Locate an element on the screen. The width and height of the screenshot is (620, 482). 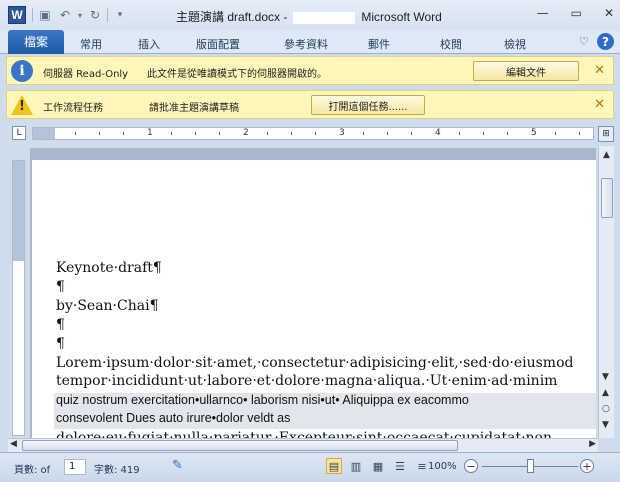
full-screen-reading-icon: ▥ is located at coordinates (356, 466).